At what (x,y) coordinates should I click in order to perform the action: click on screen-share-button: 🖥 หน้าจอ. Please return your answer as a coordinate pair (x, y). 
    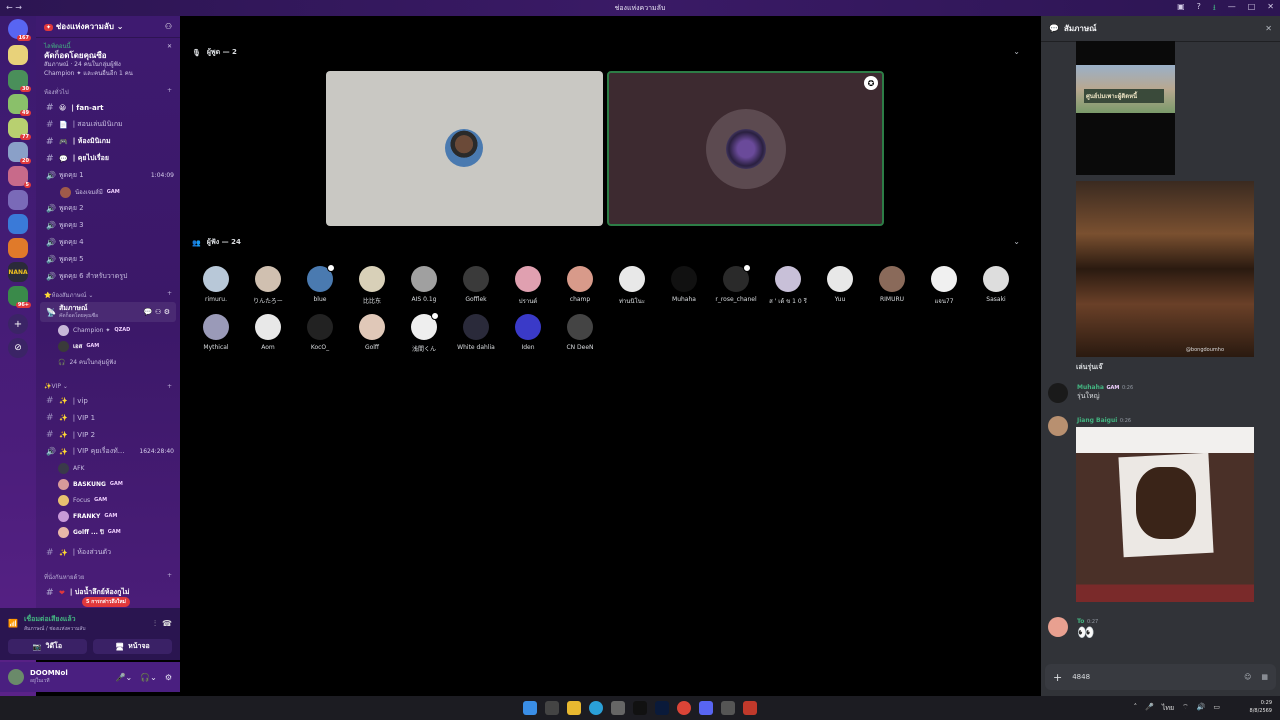
    Looking at the image, I should click on (132, 646).